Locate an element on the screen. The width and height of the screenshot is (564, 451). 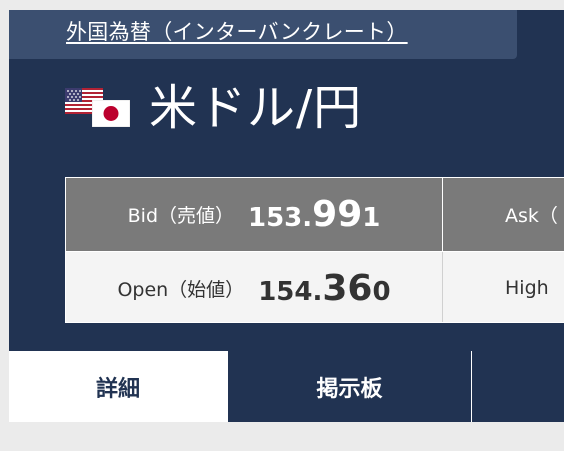
bid-label: Bid（売値） is located at coordinates (180, 216).